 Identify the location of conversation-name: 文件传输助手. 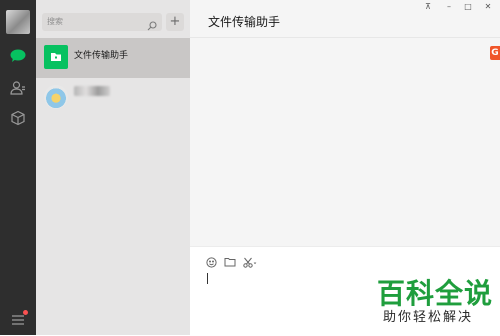
(101, 56).